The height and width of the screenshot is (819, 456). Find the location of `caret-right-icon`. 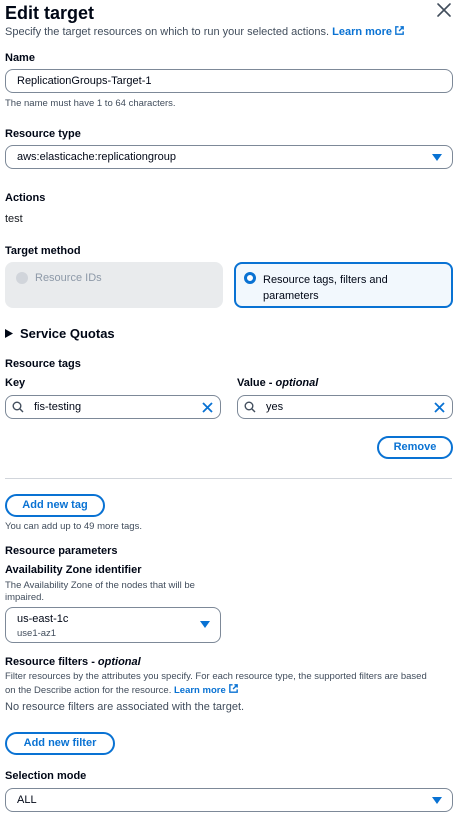

caret-right-icon is located at coordinates (9, 333).